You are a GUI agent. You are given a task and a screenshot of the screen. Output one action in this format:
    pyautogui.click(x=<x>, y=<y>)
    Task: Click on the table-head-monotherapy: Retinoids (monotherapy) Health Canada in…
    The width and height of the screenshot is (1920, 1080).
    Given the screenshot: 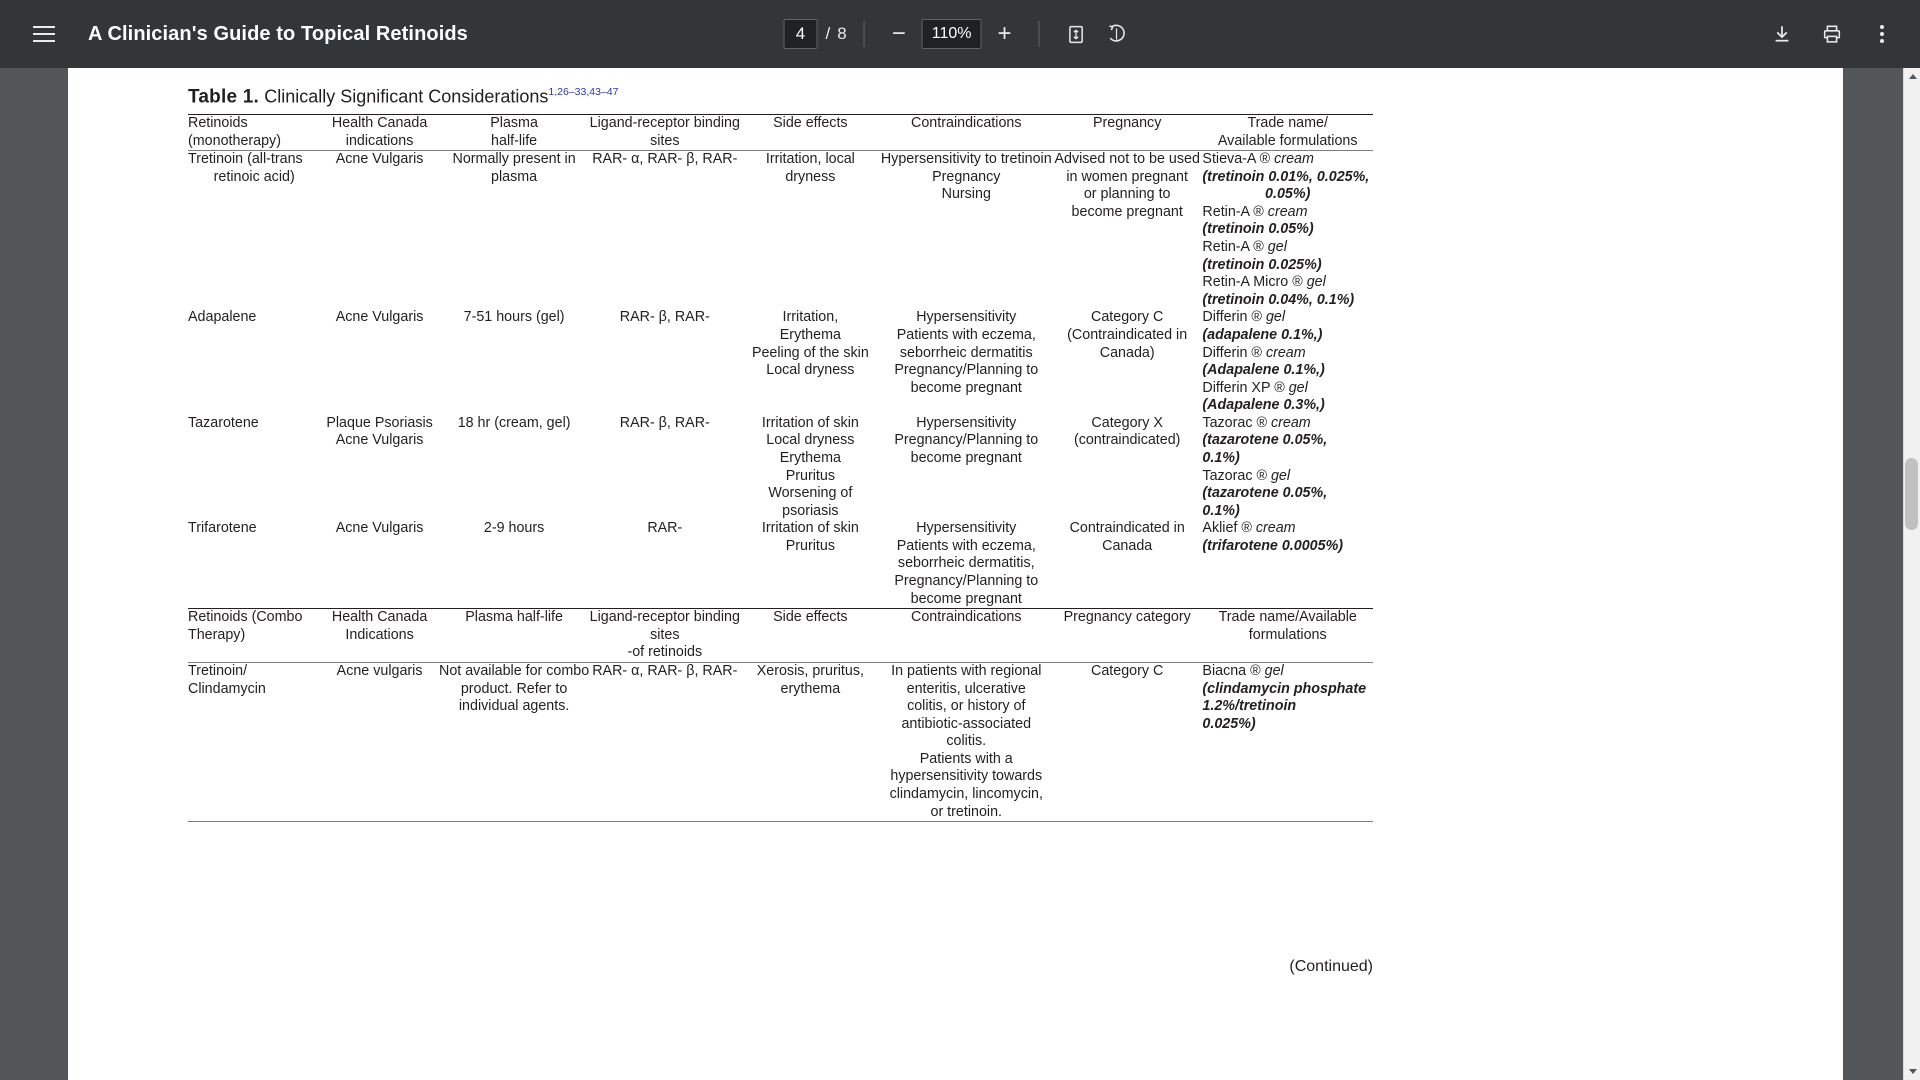 What is the action you would take?
    pyautogui.click(x=780, y=132)
    